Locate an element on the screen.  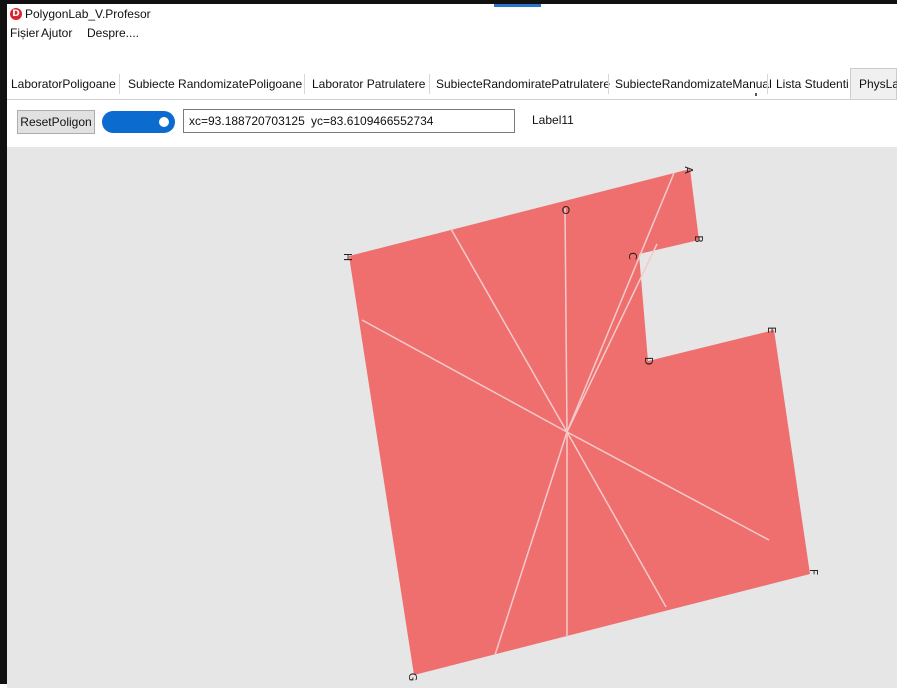
vertex-label-c: C is located at coordinates (632, 256).